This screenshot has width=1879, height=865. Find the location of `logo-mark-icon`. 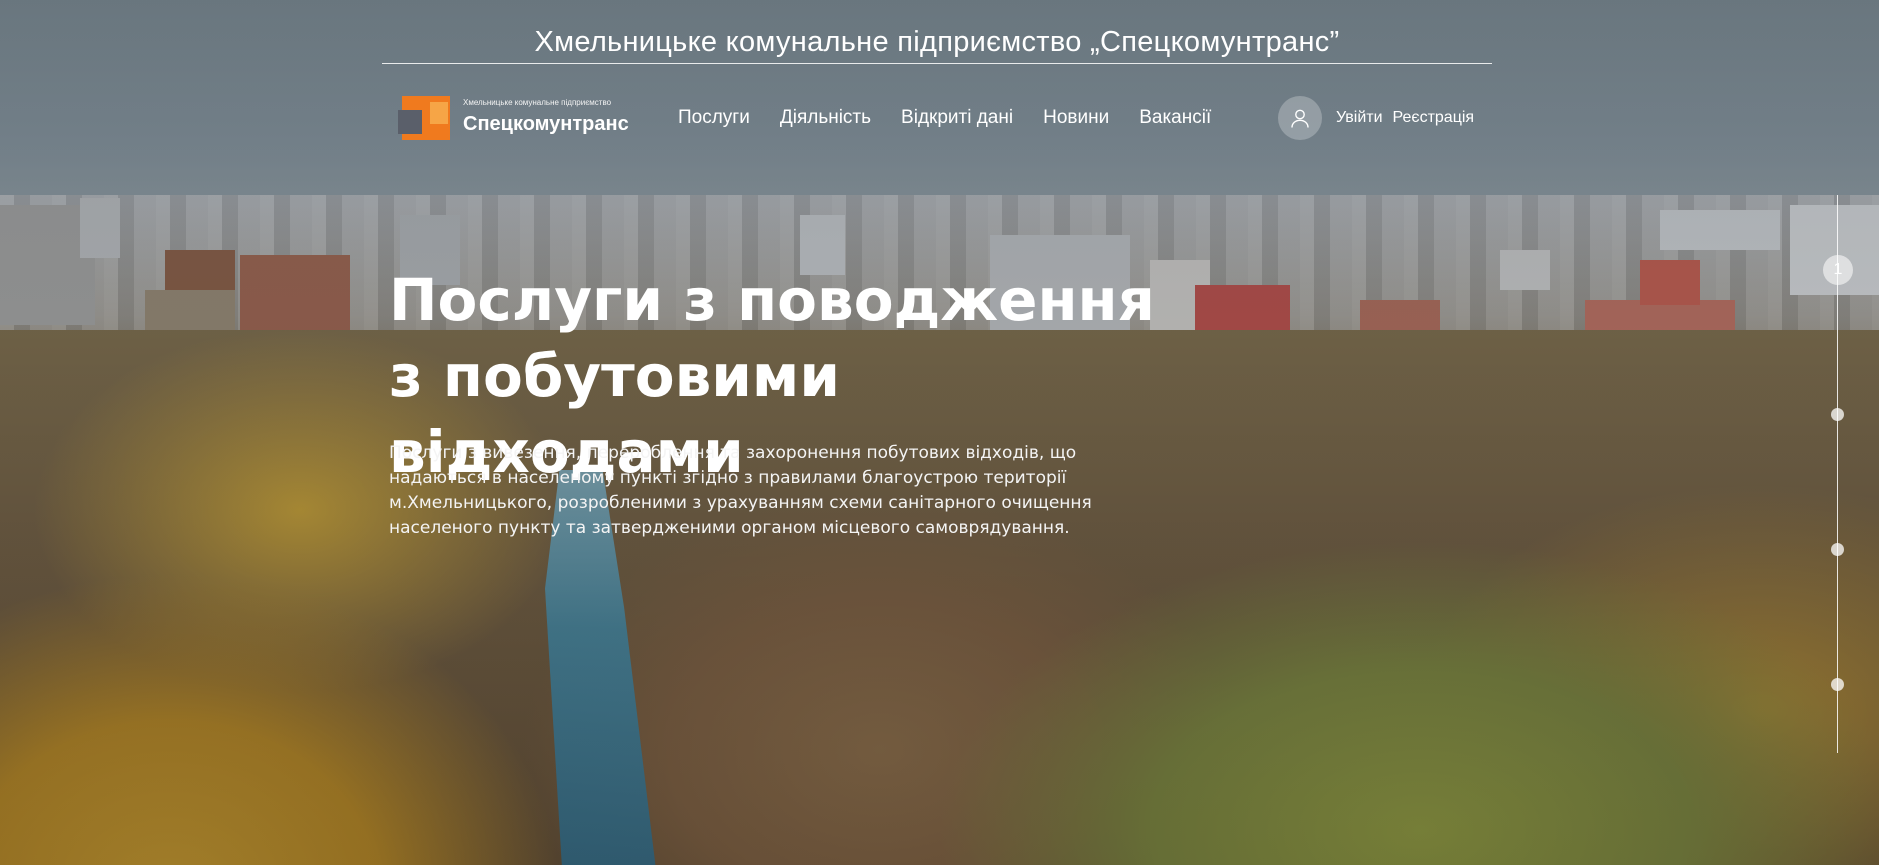

logo-mark-icon is located at coordinates (424, 118).